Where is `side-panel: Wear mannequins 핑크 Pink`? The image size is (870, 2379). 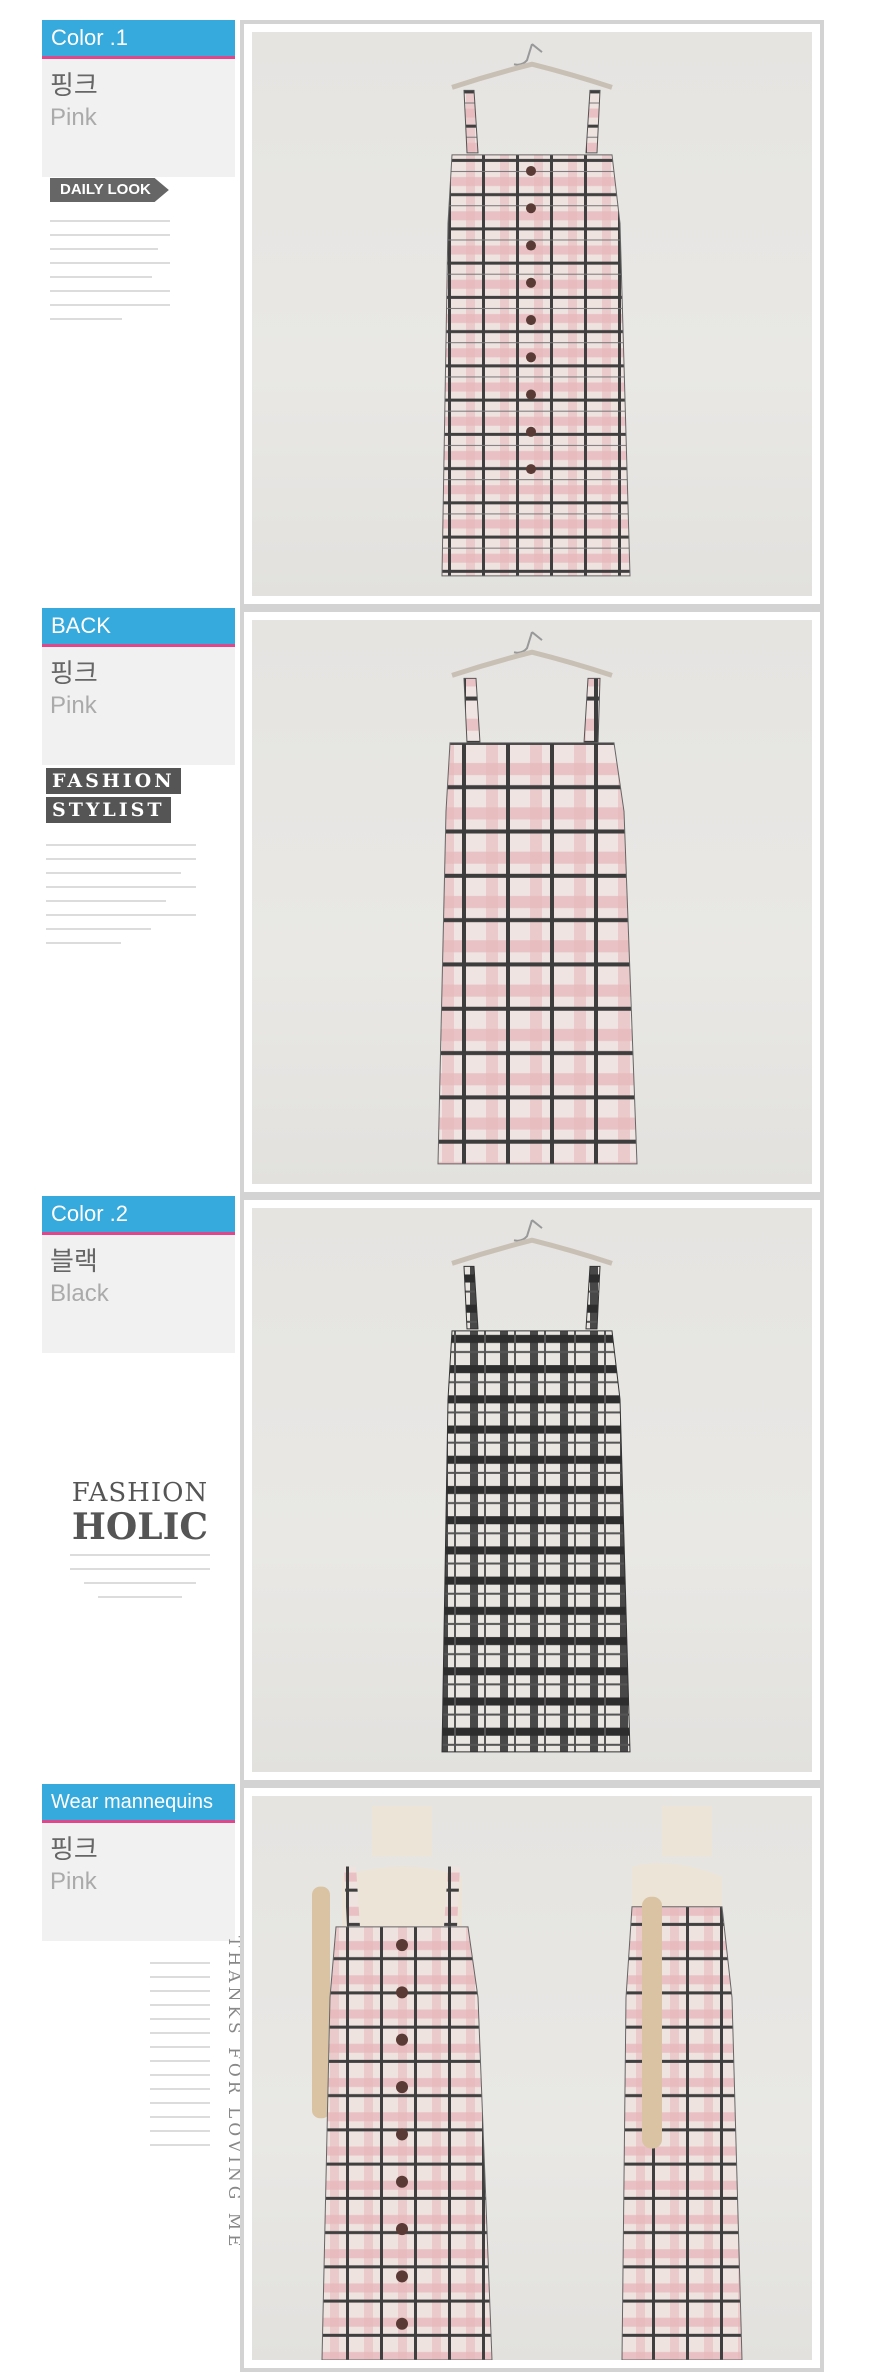
side-panel: Wear mannequins 핑크 Pink is located at coordinates (138, 1862).